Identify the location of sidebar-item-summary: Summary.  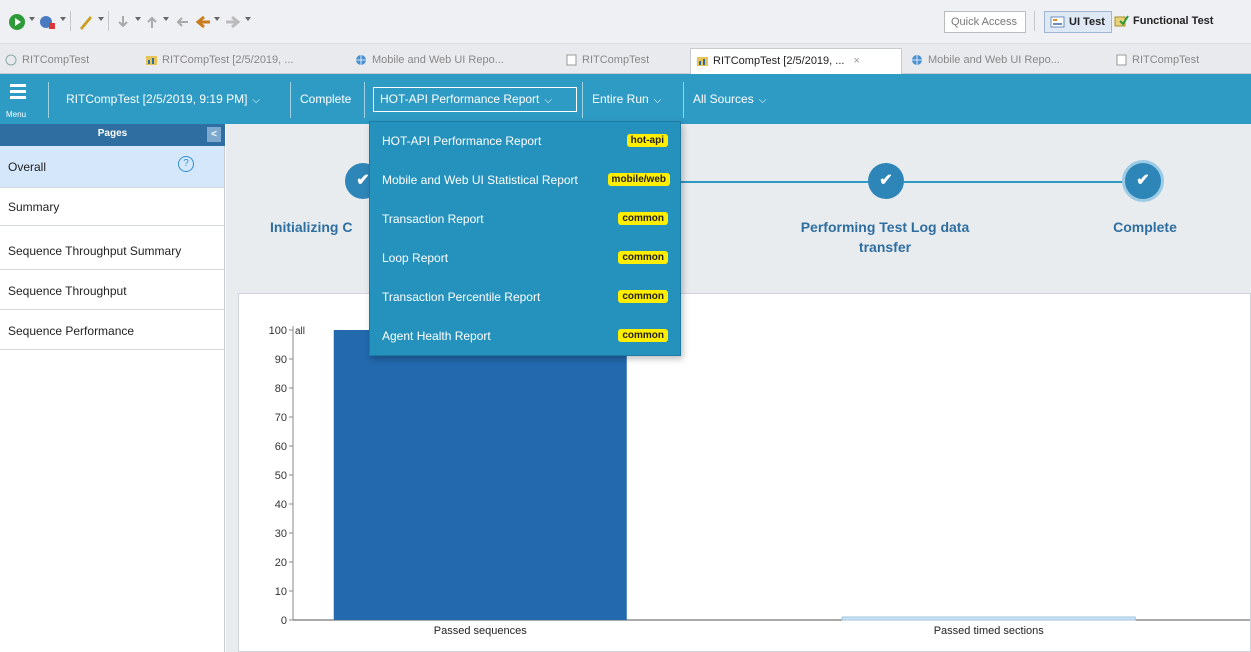
(112, 207).